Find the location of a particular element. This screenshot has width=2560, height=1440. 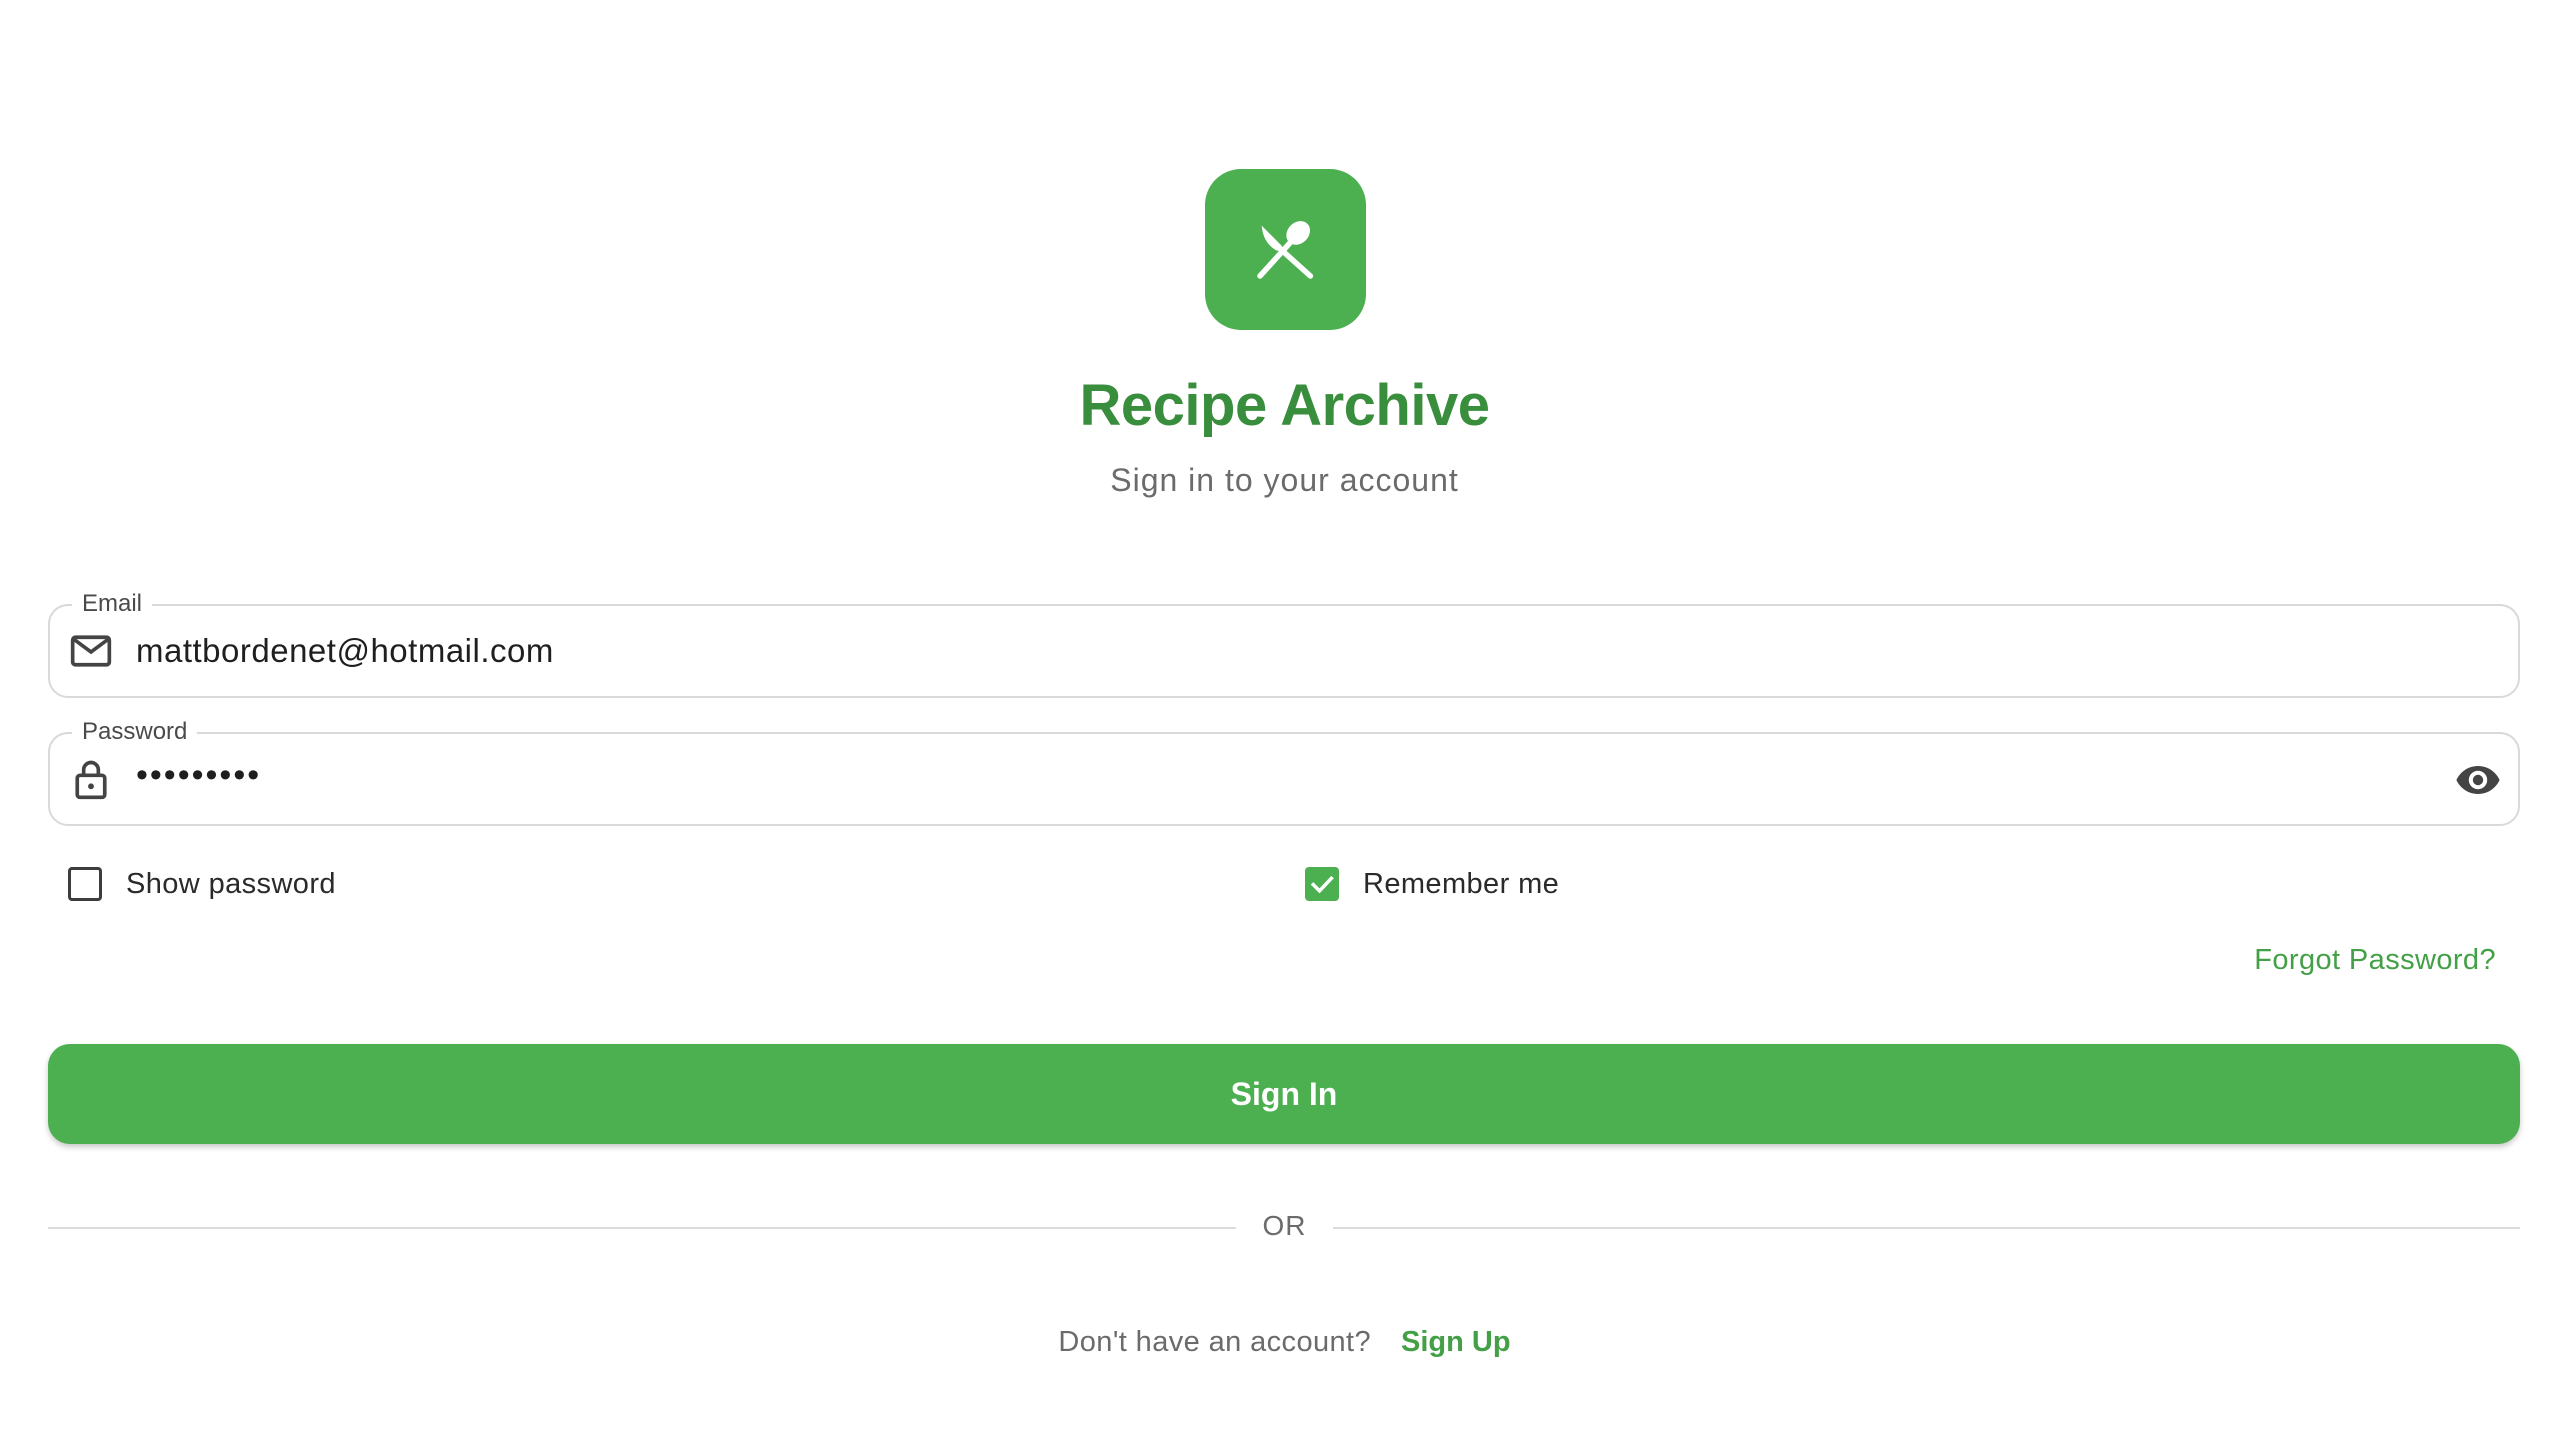

signup-prompt: Don't have an account? is located at coordinates (1215, 1342).